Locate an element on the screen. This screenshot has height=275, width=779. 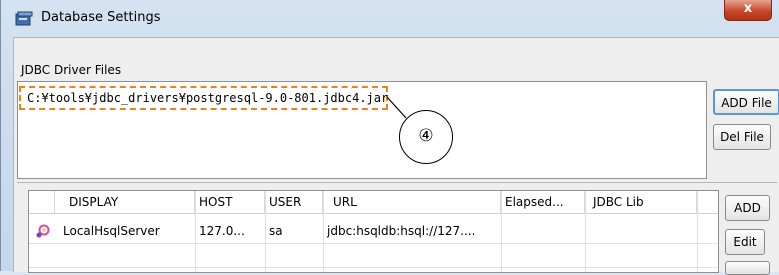
cell-user: sa is located at coordinates (276, 231).